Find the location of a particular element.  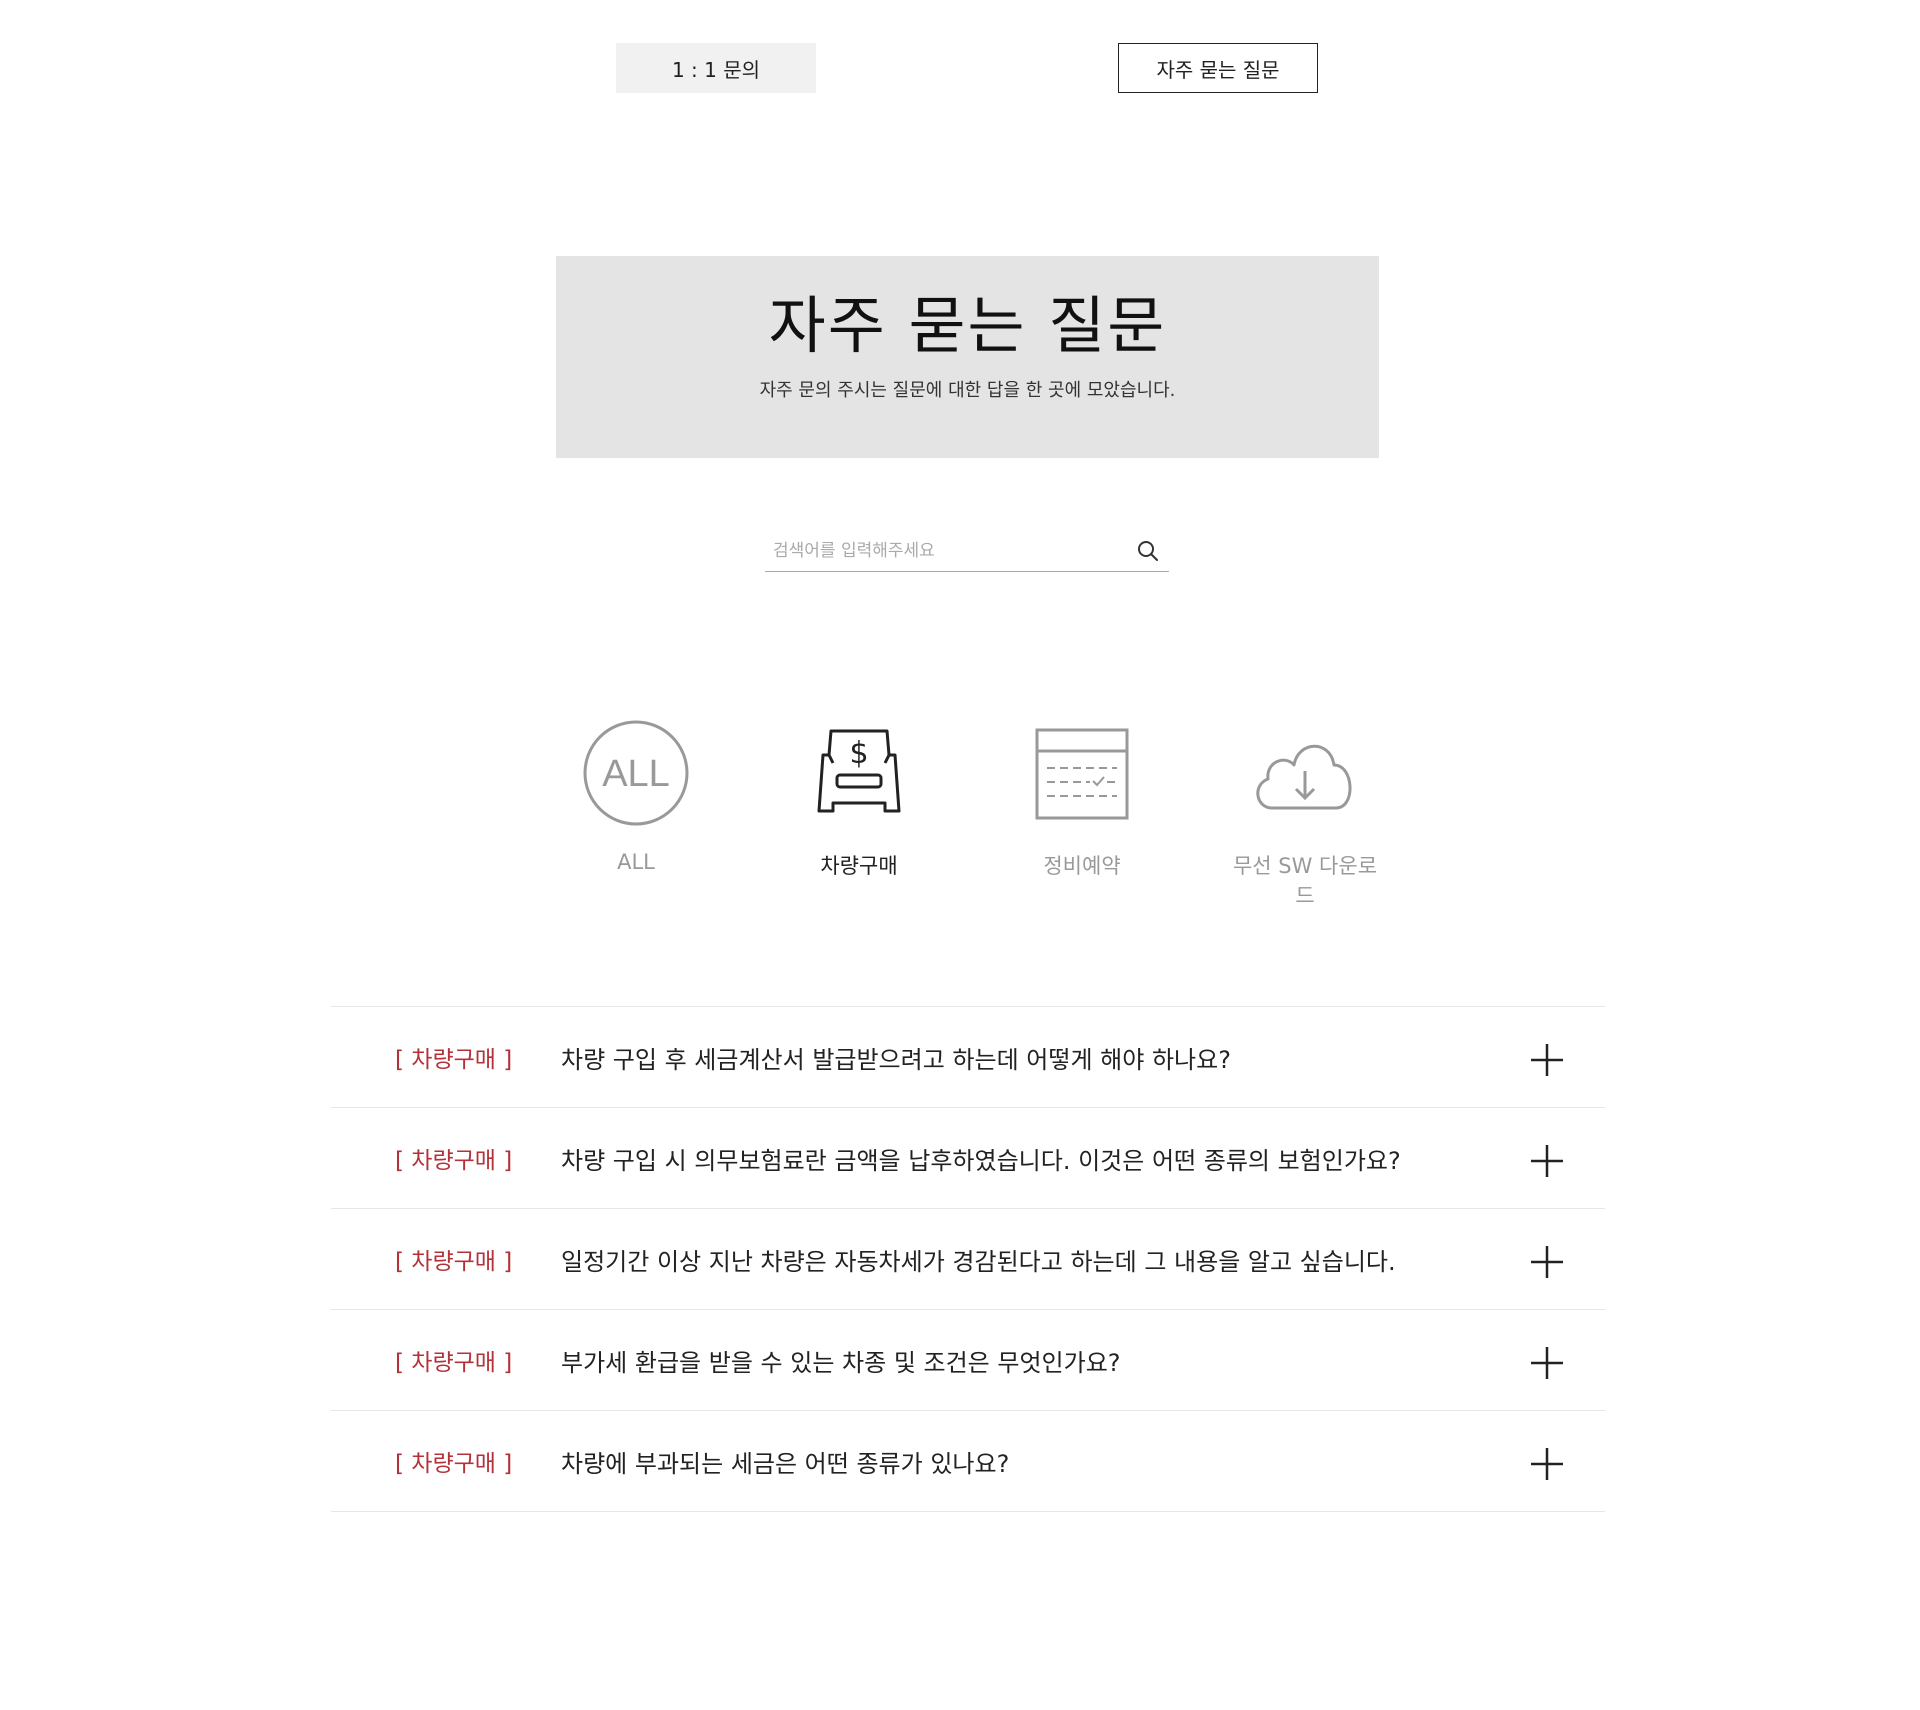

category-label-wireless-sw-download: 무선 SW 다운로드 is located at coordinates (1305, 881).